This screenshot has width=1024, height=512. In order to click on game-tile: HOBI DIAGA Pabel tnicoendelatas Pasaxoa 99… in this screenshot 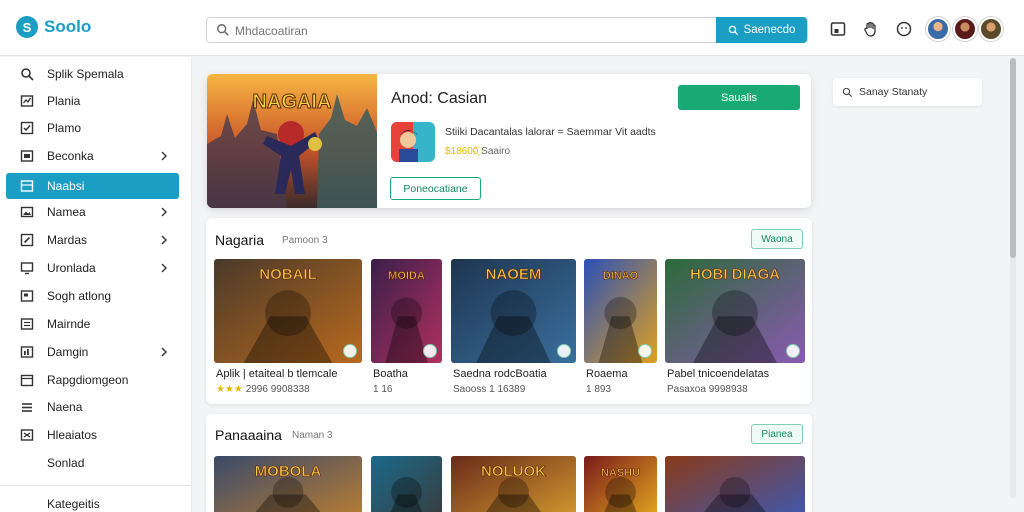, I will do `click(735, 329)`.